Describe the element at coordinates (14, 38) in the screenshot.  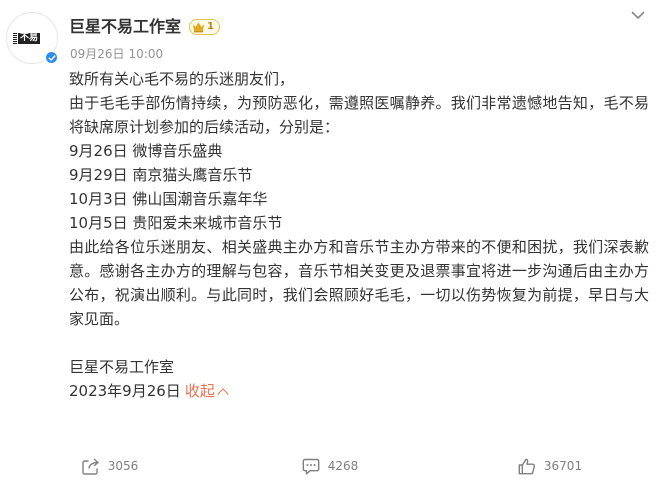
I see `logo-stripes` at that location.